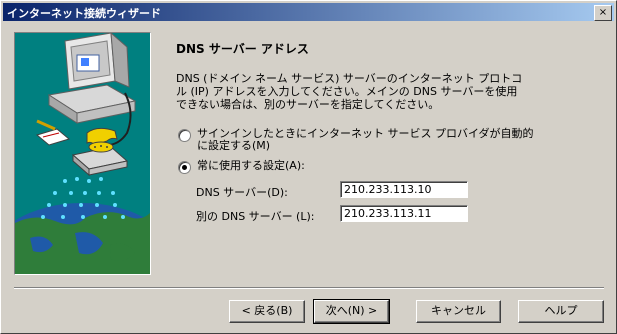 This screenshot has width=617, height=334. Describe the element at coordinates (184, 135) in the screenshot. I see `radio-button-auto` at that location.